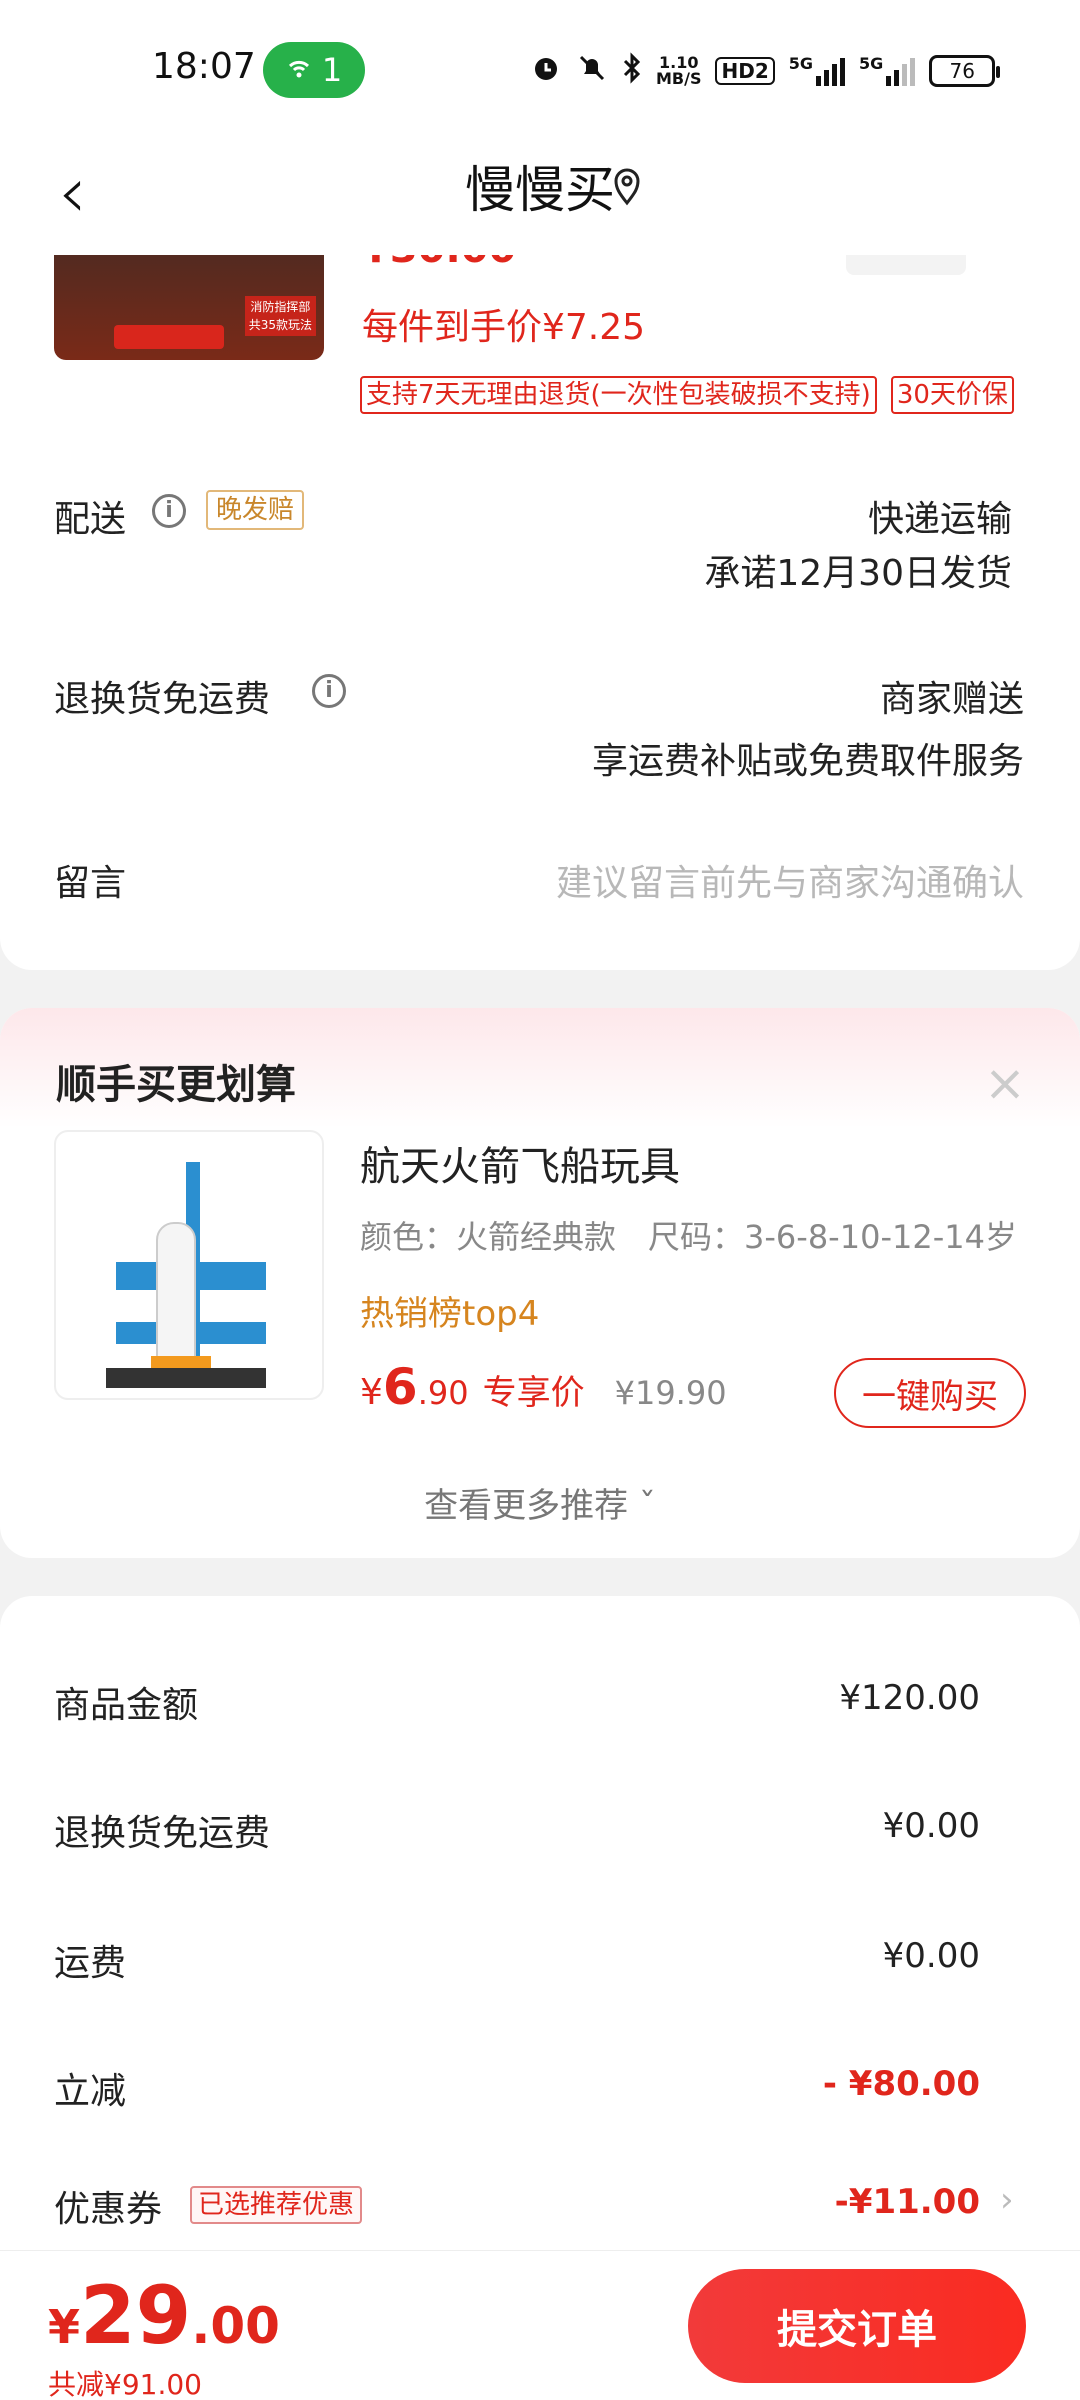  Describe the element at coordinates (126, 1705) in the screenshot. I see `summary-label: 商品金额` at that location.